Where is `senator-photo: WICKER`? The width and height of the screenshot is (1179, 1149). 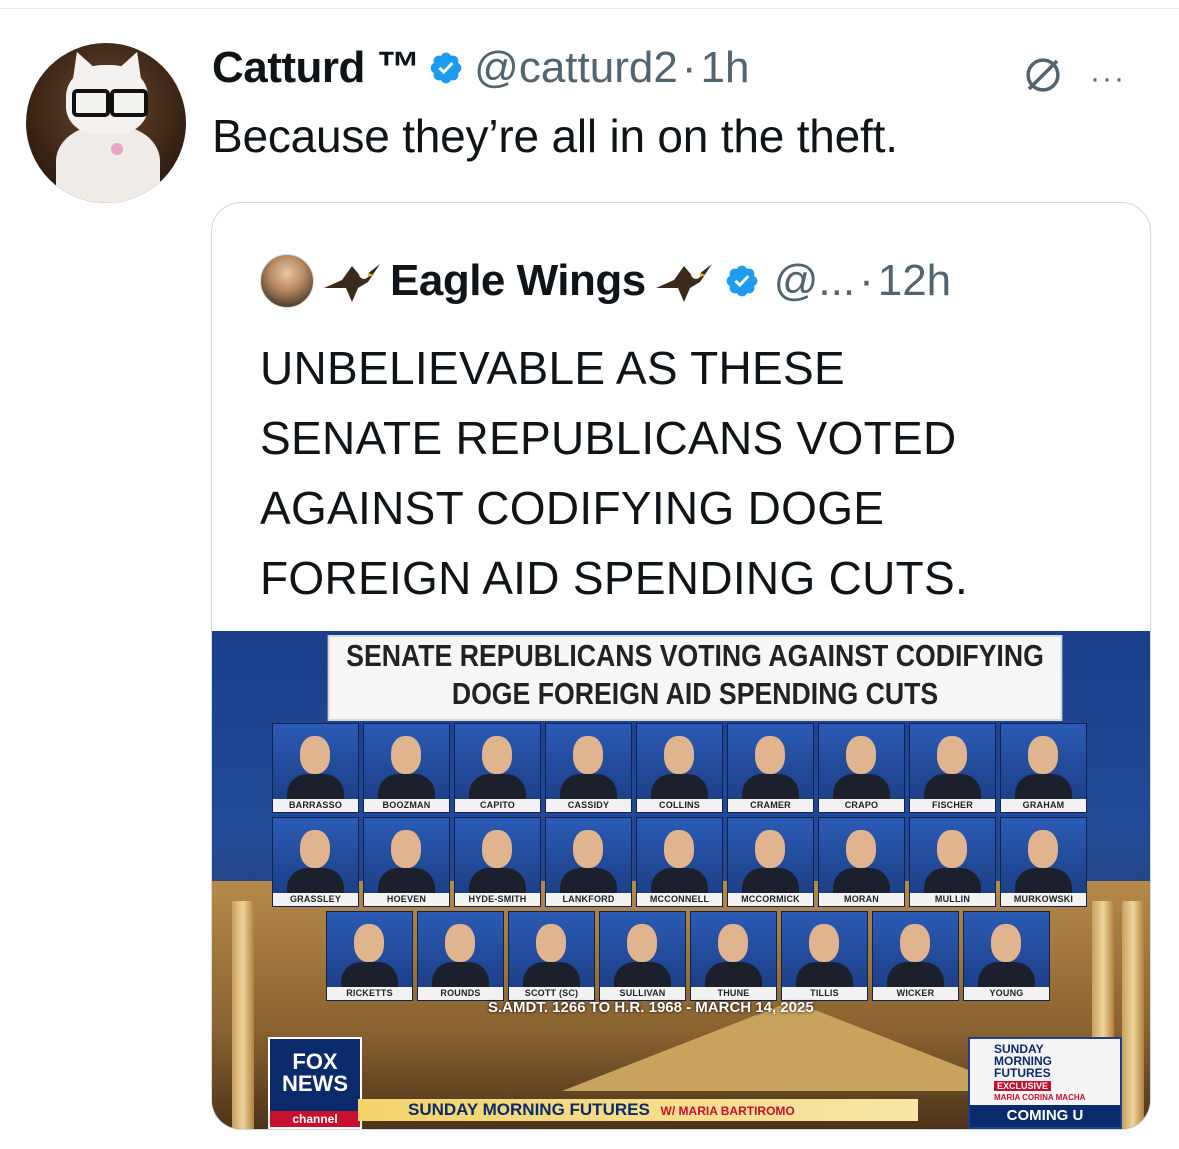
senator-photo: WICKER is located at coordinates (915, 956).